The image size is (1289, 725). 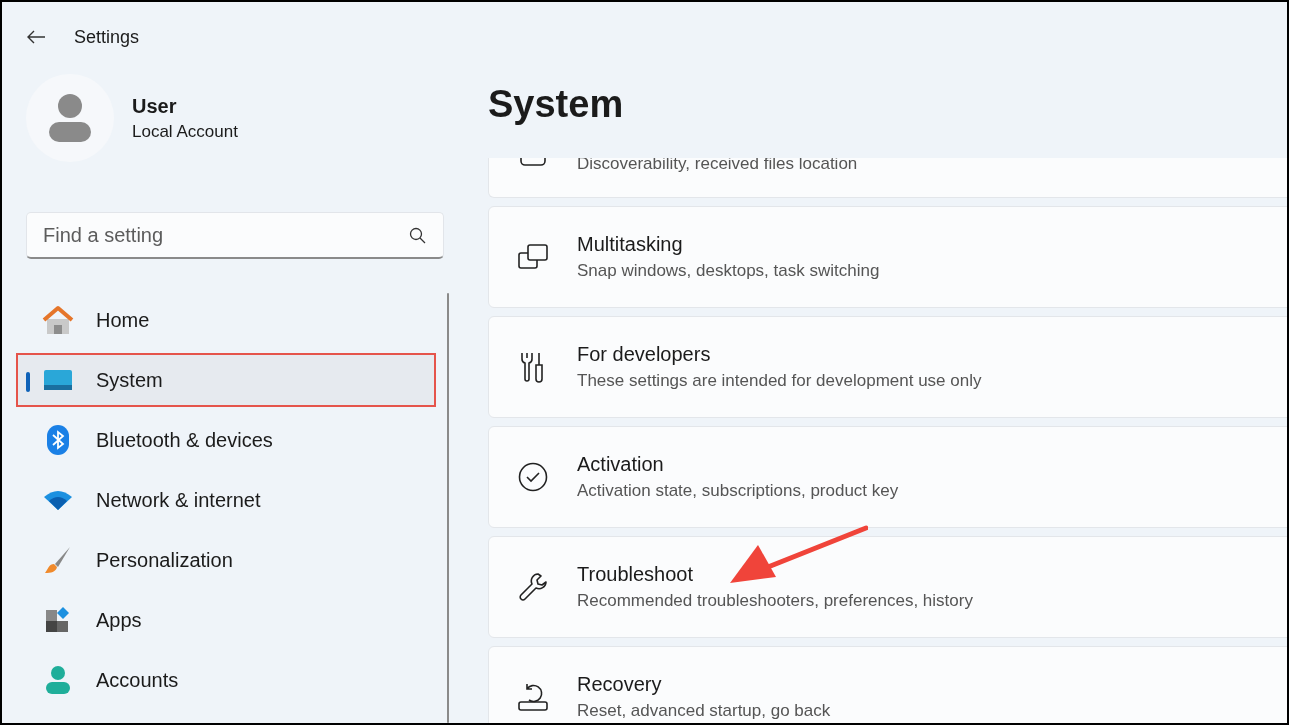 What do you see at coordinates (533, 257) in the screenshot?
I see `windows-icon` at bounding box center [533, 257].